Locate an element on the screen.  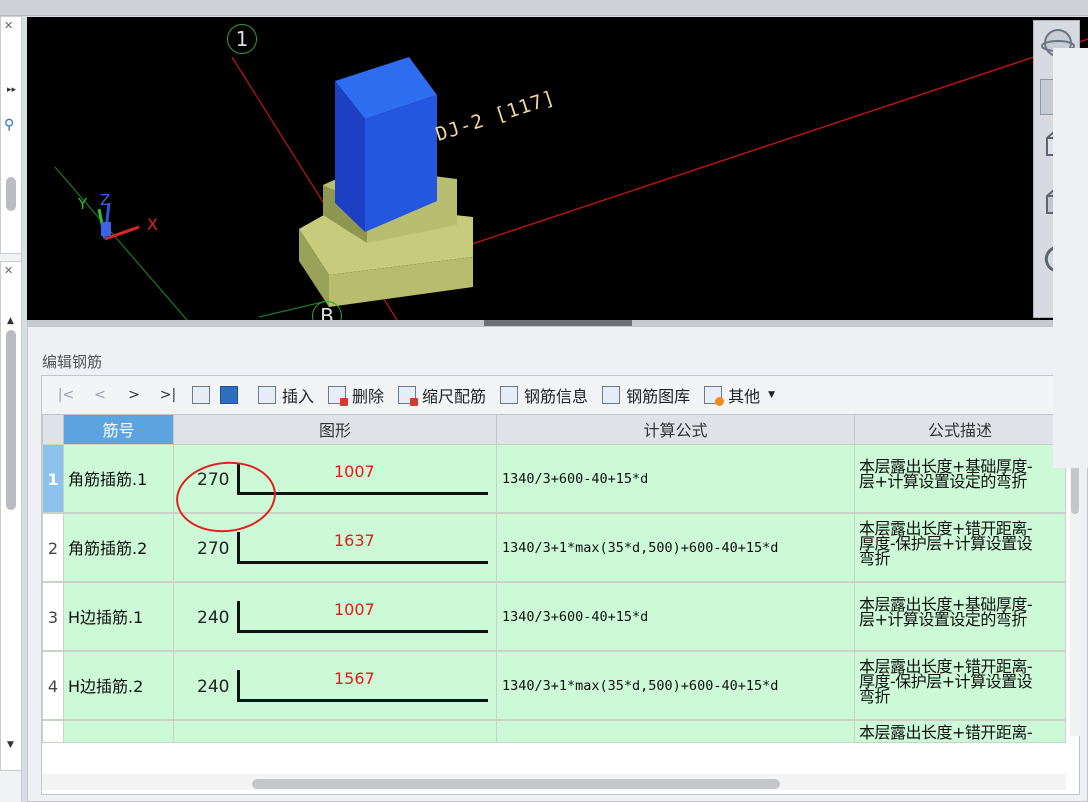
table-horizontal-scrollbar is located at coordinates (554, 782).